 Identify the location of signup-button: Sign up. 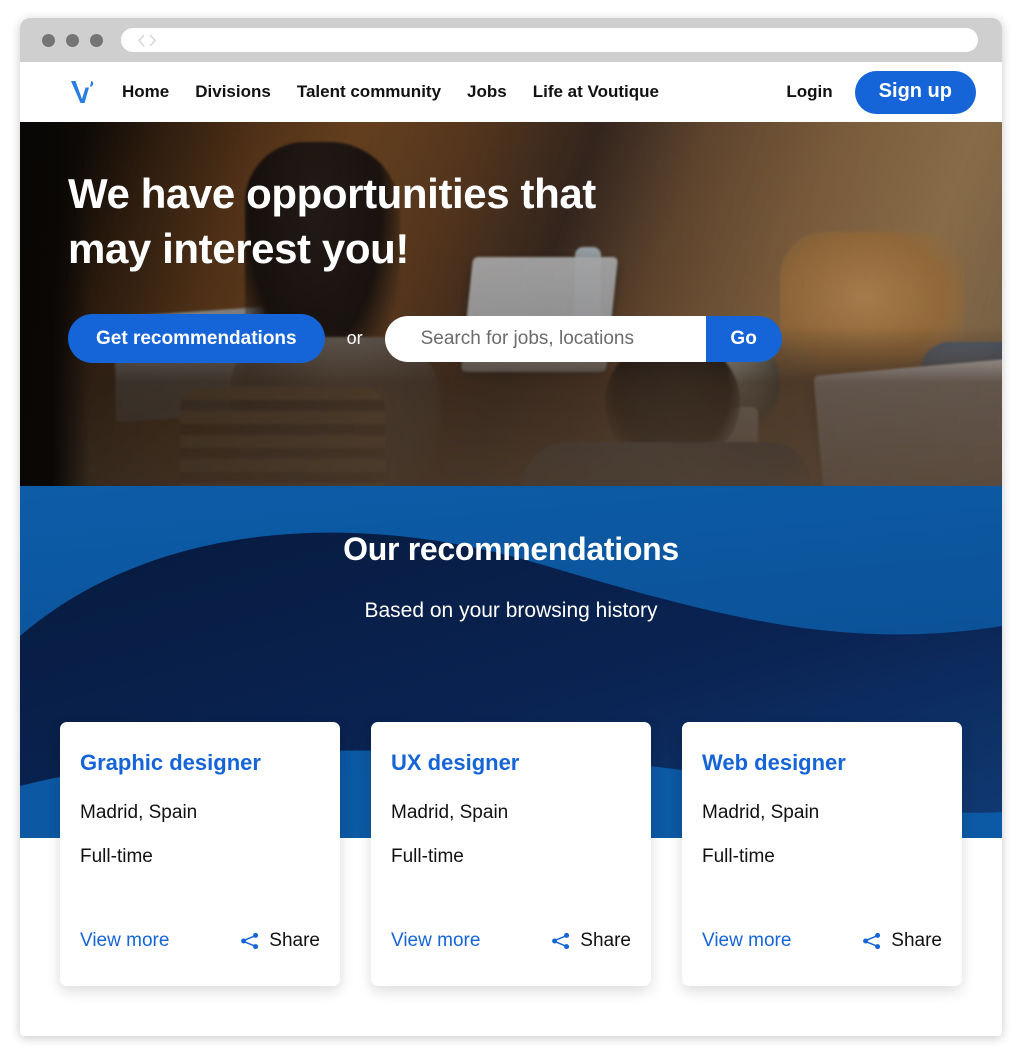
(915, 92).